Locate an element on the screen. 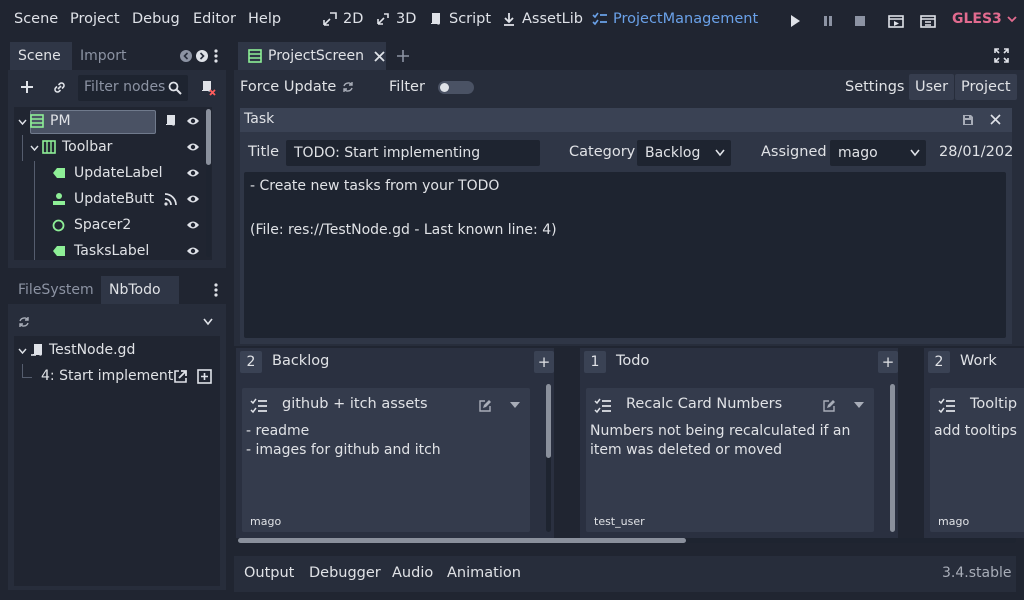 Image resolution: width=1024 pixels, height=600 pixels. category-select: Backlog is located at coordinates (684, 153).